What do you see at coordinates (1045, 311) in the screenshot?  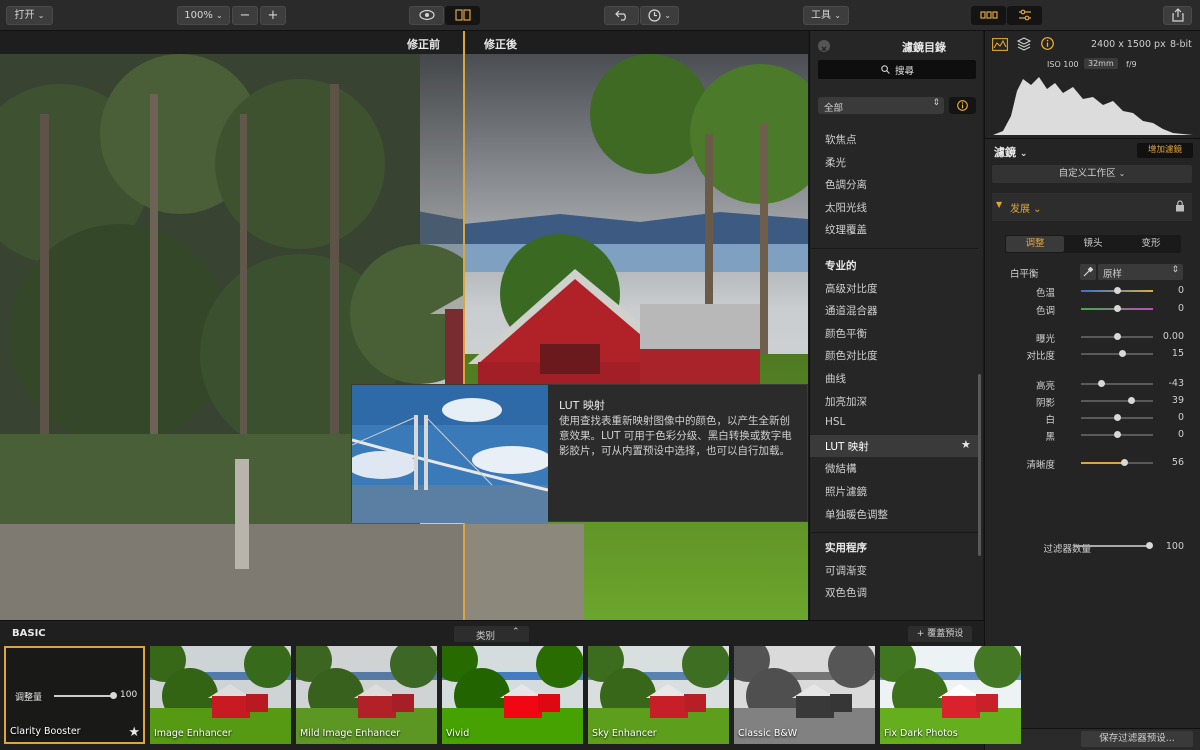 I see `slider-label: 色调` at bounding box center [1045, 311].